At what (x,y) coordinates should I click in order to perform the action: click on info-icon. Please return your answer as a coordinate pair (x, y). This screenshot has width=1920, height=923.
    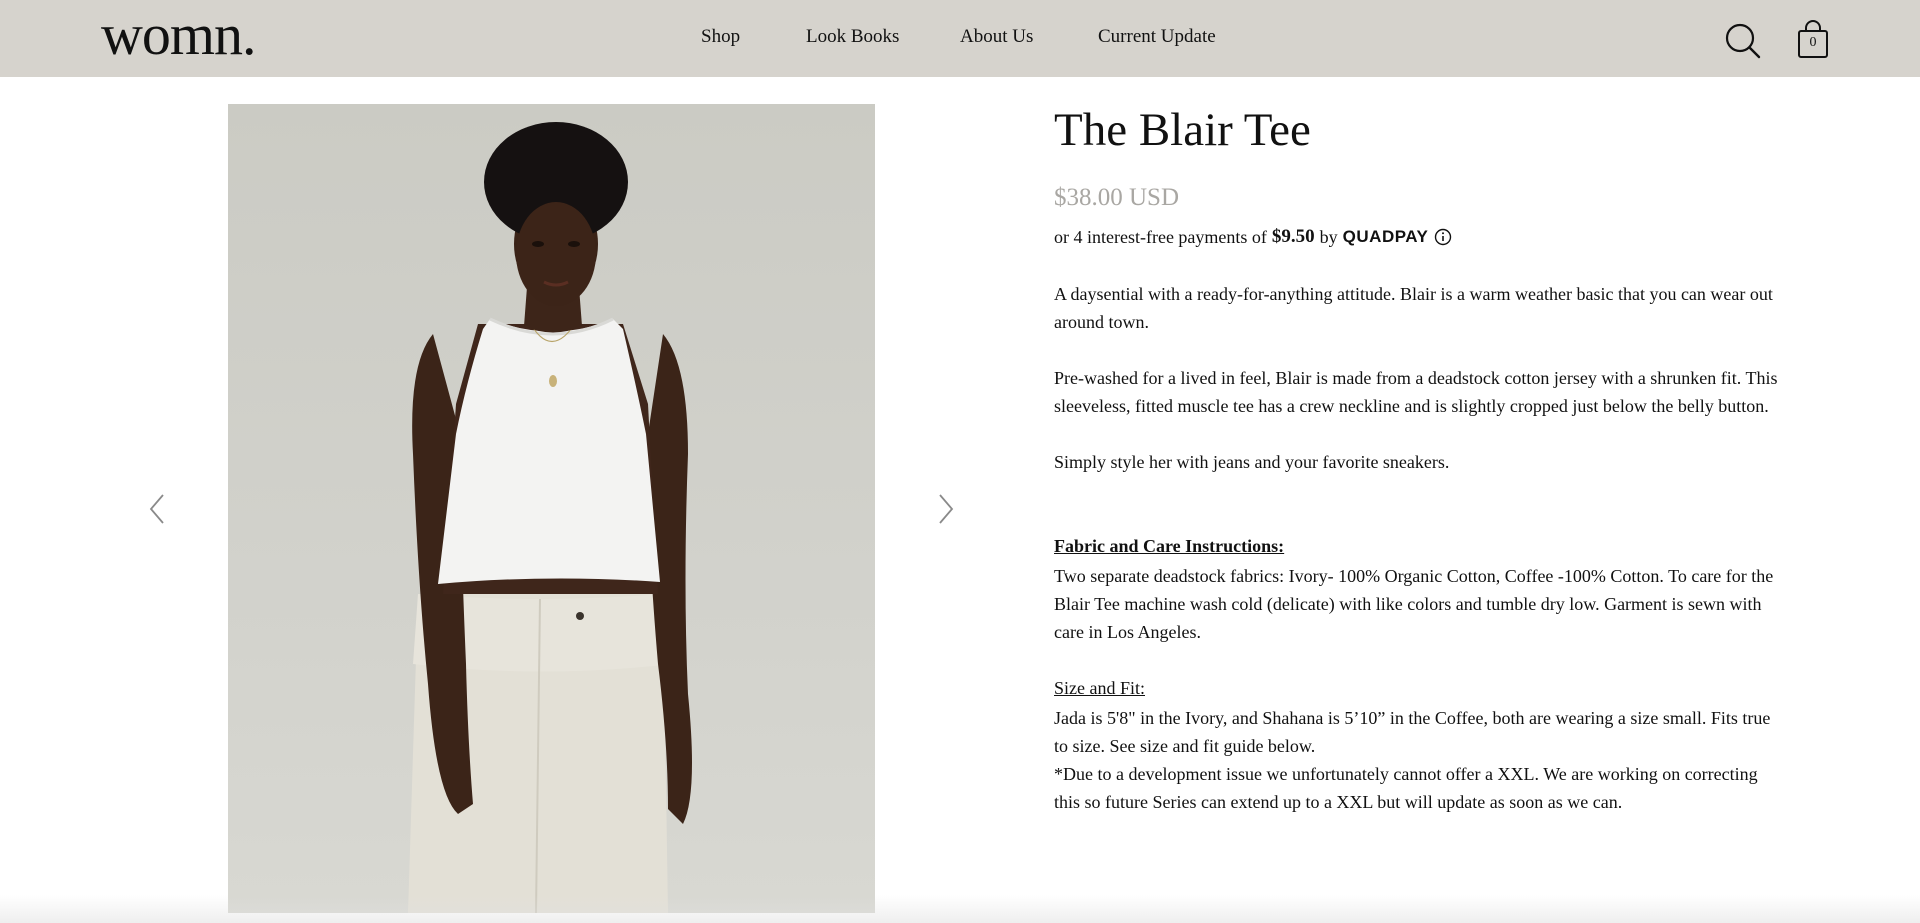
    Looking at the image, I should click on (1443, 237).